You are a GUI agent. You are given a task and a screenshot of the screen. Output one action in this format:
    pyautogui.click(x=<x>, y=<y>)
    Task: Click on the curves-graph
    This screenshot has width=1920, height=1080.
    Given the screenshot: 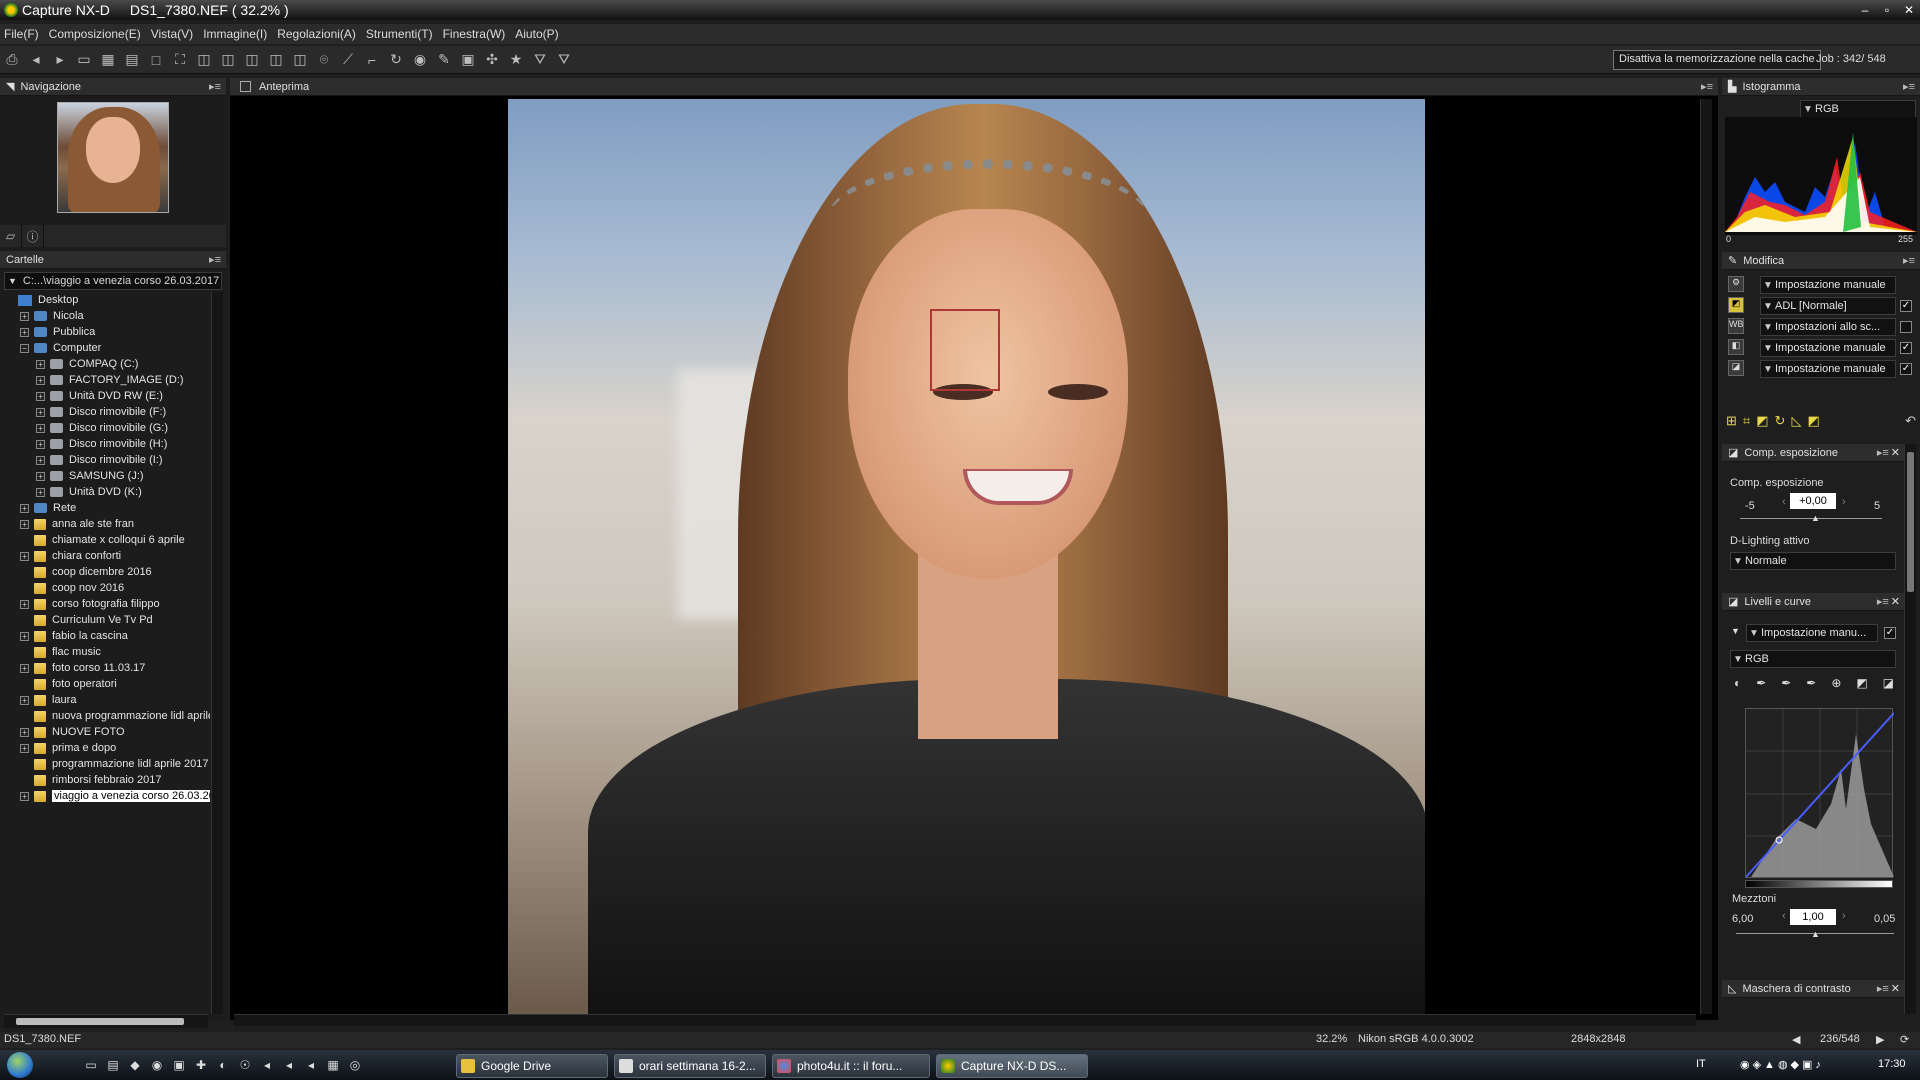 What is the action you would take?
    pyautogui.click(x=1820, y=793)
    